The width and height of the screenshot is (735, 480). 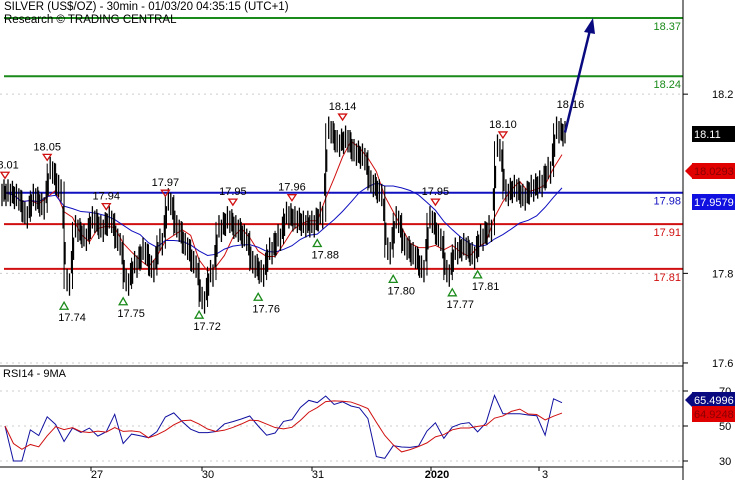 What do you see at coordinates (401, 291) in the screenshot?
I see `low-label: 17.80` at bounding box center [401, 291].